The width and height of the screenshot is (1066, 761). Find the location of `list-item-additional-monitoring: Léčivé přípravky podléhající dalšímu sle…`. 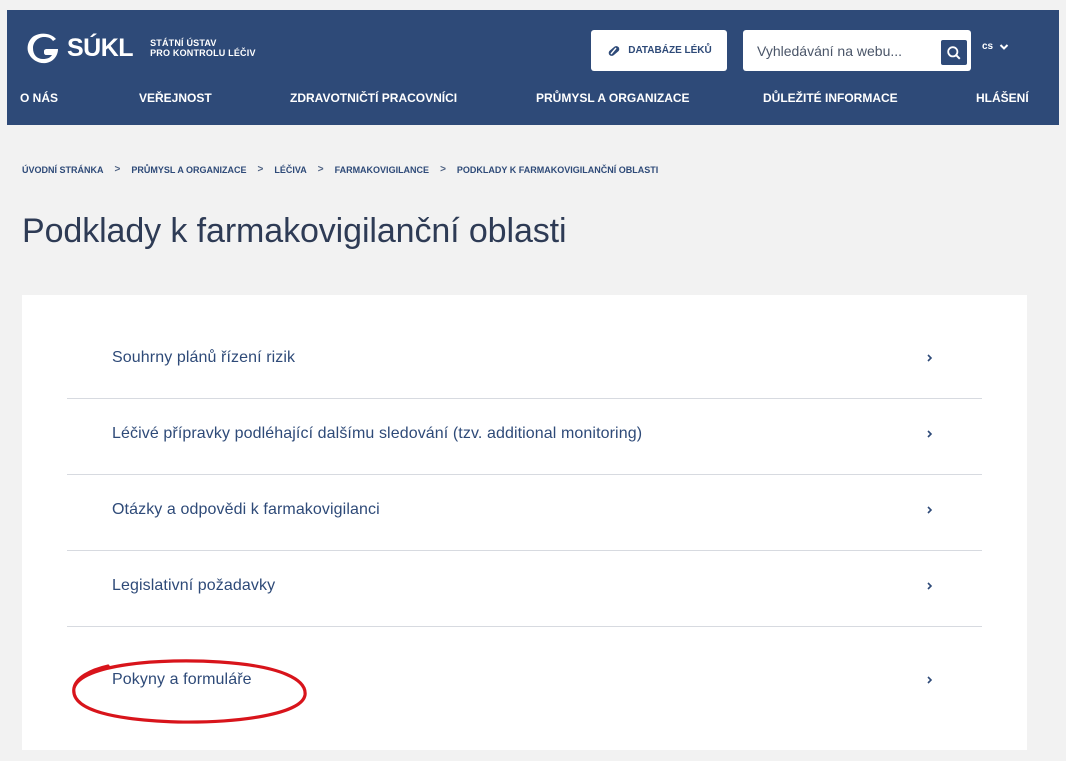

list-item-additional-monitoring: Léčivé přípravky podléhající dalšímu sle… is located at coordinates (524, 437).